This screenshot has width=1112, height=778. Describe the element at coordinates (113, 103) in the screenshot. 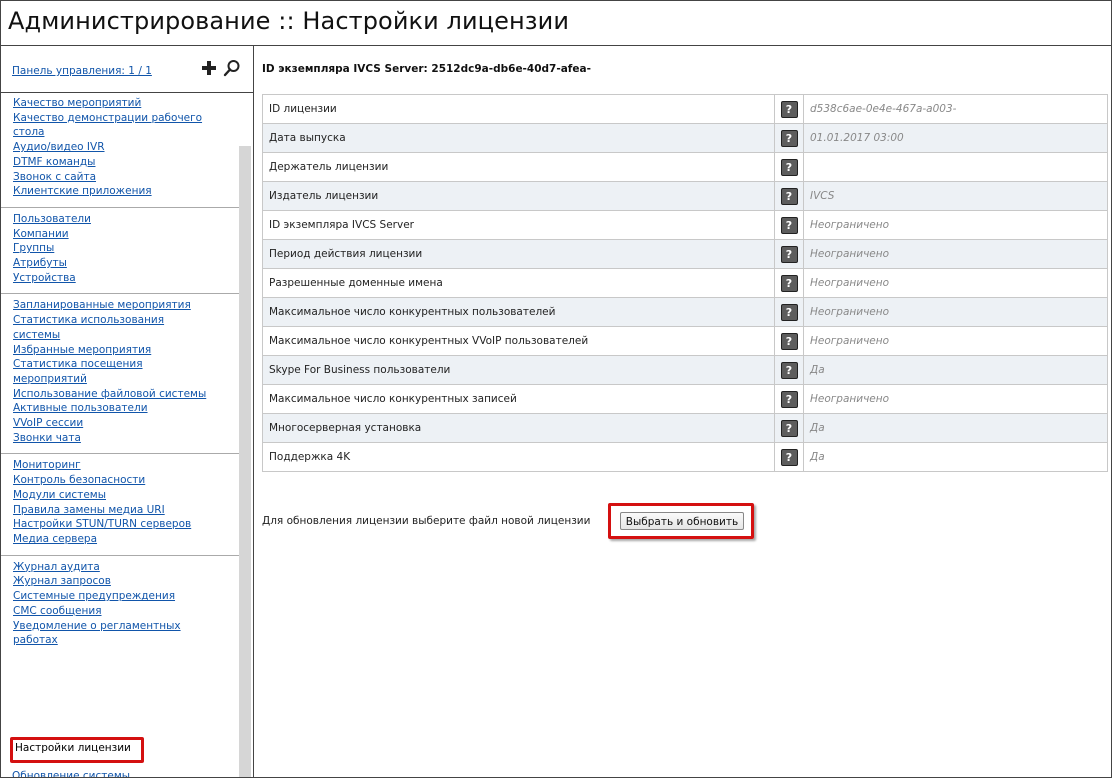

I see `sidebar-item: Качество мероприятий` at that location.